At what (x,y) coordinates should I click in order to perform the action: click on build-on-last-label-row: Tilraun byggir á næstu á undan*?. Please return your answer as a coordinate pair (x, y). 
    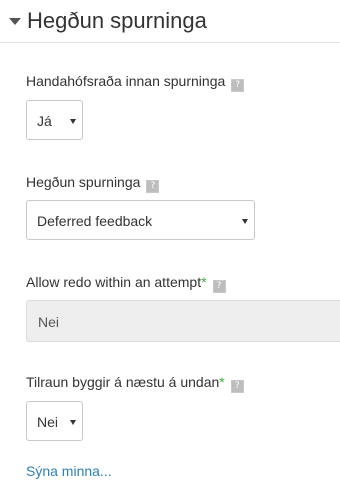
    Looking at the image, I should click on (135, 383).